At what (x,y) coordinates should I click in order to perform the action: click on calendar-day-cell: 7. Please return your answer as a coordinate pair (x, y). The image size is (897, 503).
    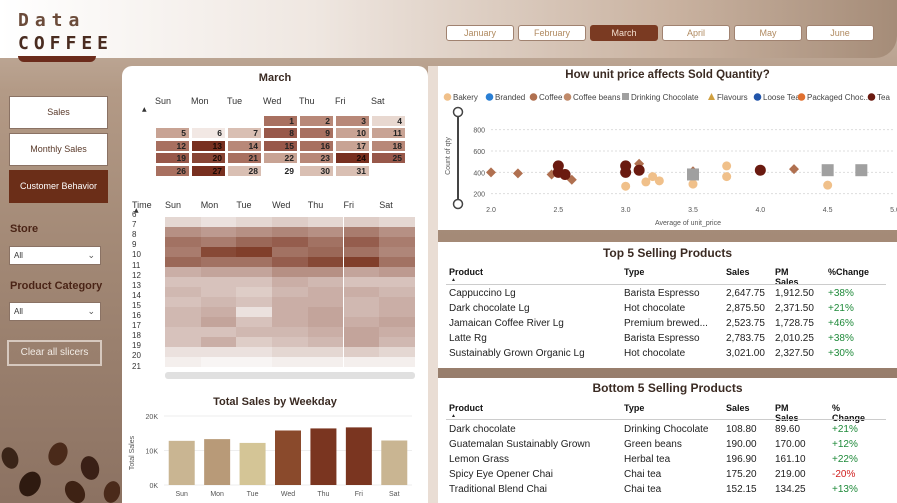
    Looking at the image, I should click on (244, 133).